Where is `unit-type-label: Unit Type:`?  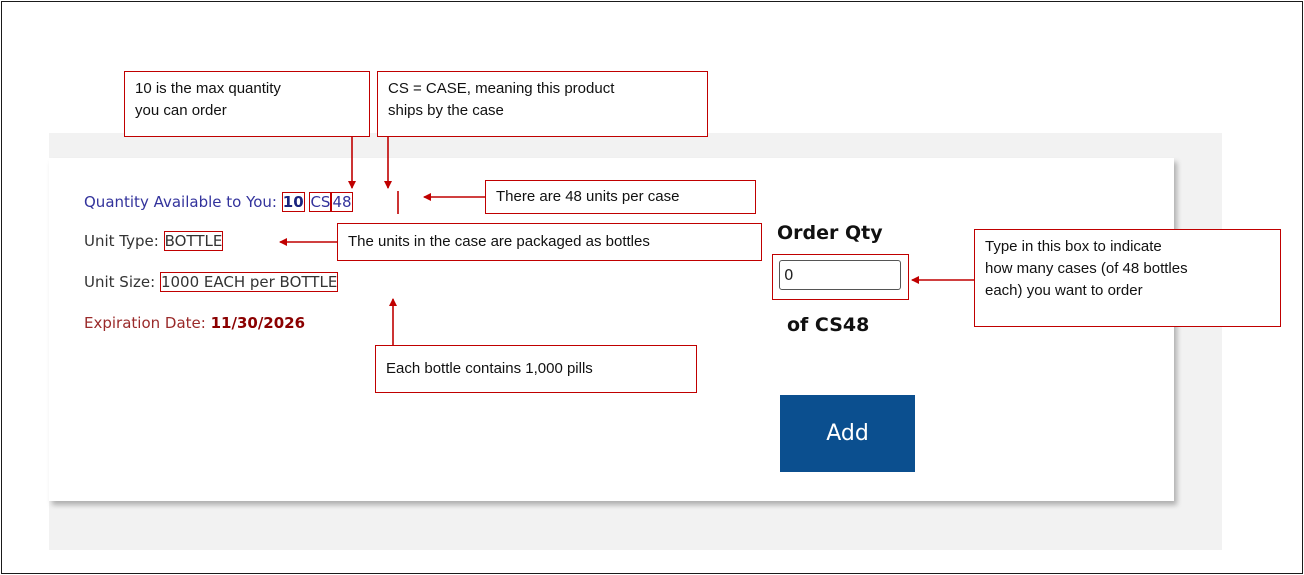 unit-type-label: Unit Type: is located at coordinates (121, 241).